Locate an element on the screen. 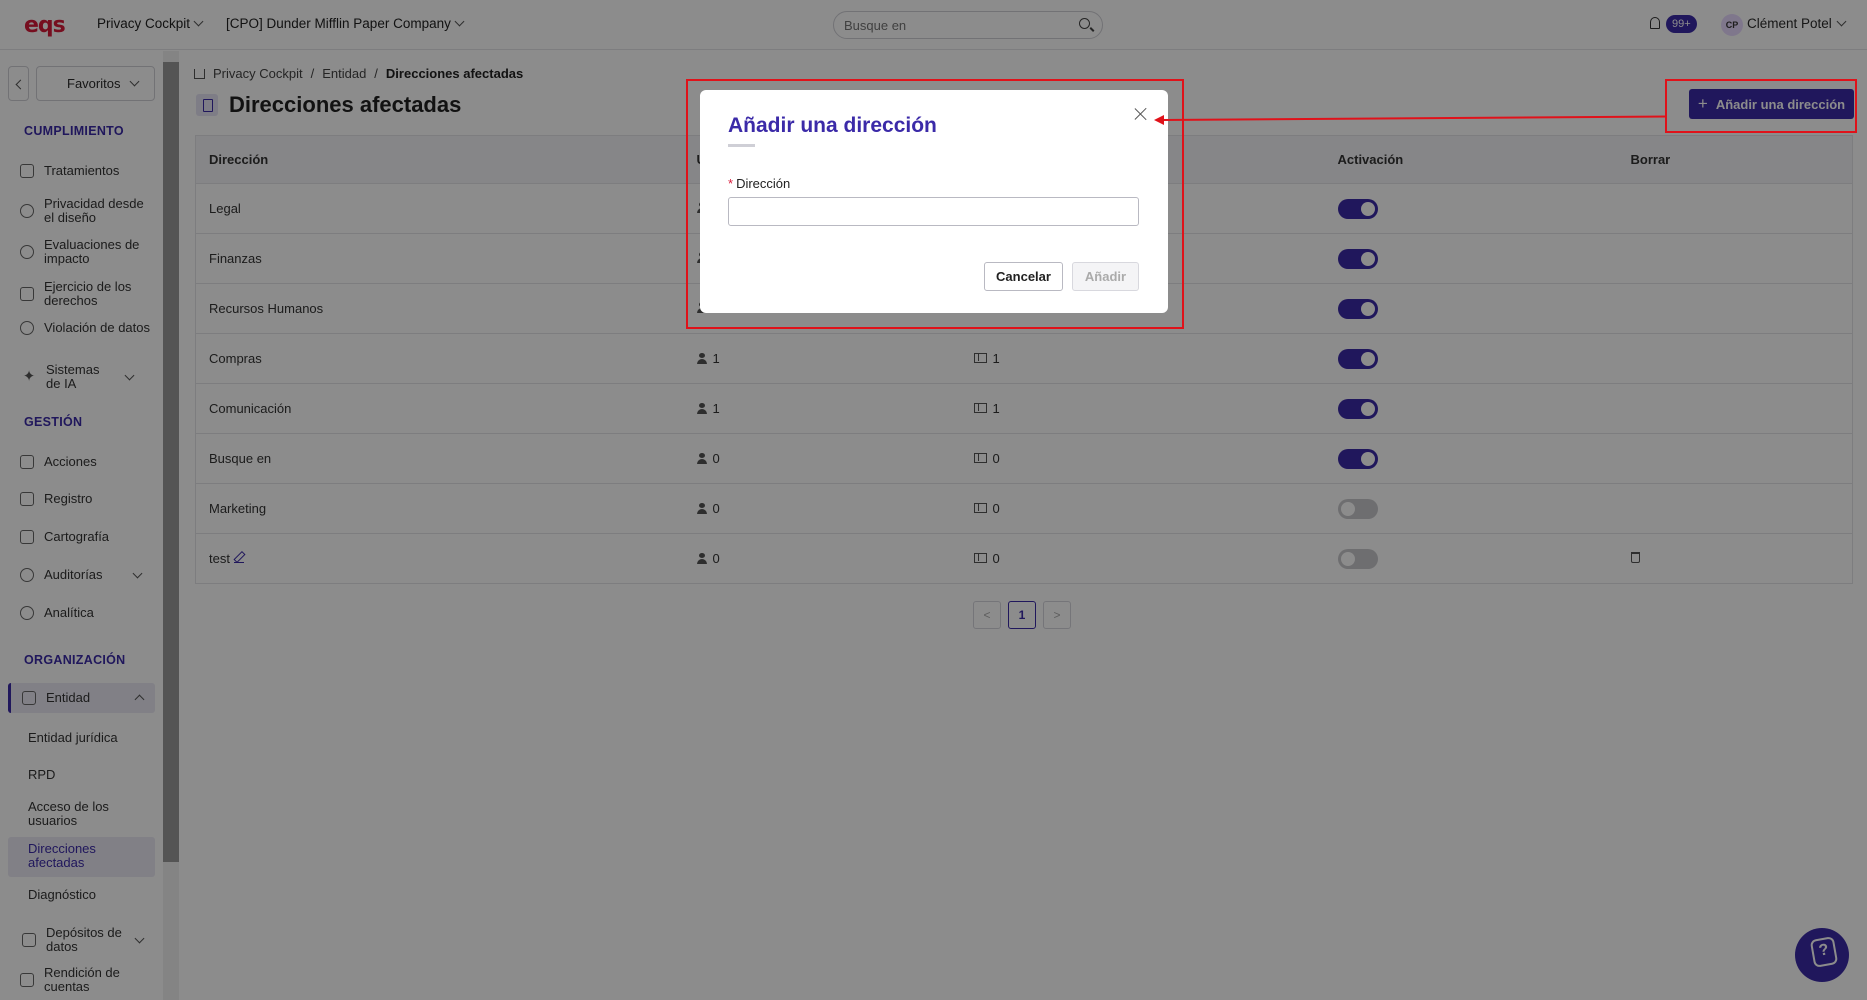 The image size is (1867, 1000). annotation-arrow-head is located at coordinates (1159, 120).